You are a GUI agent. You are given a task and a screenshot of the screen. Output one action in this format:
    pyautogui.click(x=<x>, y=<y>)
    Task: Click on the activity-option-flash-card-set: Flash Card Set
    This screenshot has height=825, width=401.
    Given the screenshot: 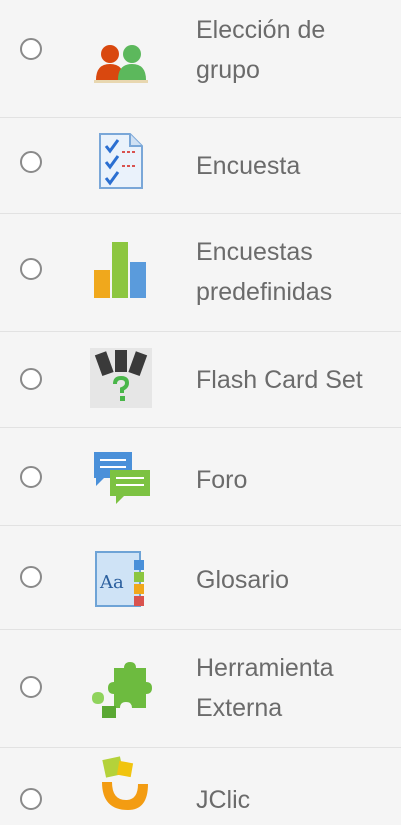 What is the action you would take?
    pyautogui.click(x=200, y=380)
    